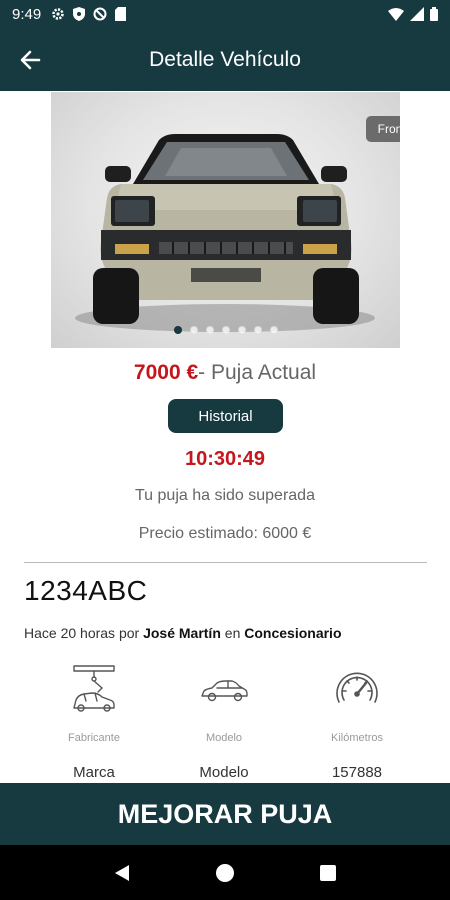 This screenshot has height=900, width=450. Describe the element at coordinates (121, 14) in the screenshot. I see `sd-card-icon` at that location.